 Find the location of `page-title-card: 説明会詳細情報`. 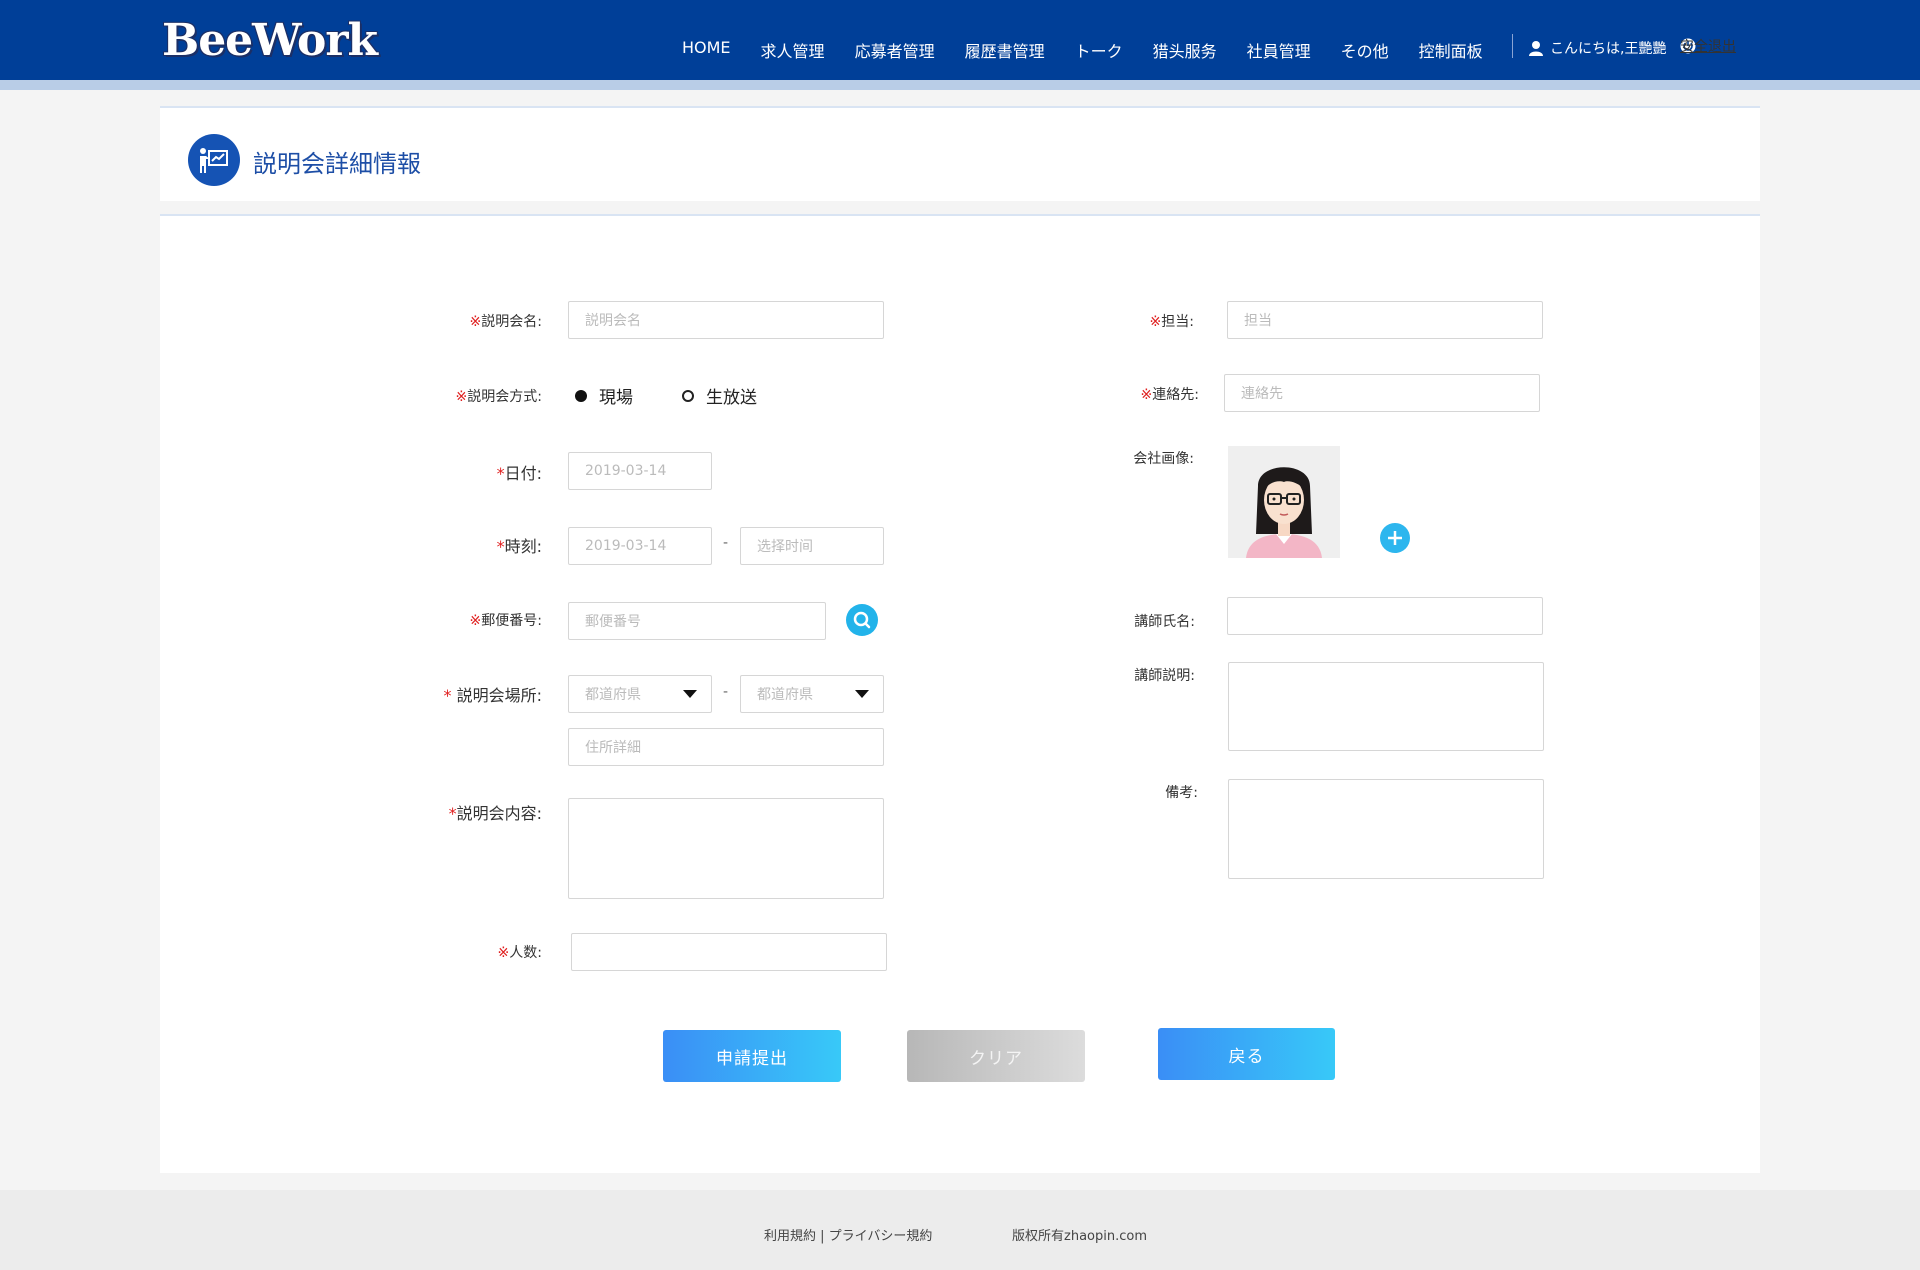

page-title-card: 説明会詳細情報 is located at coordinates (960, 153).